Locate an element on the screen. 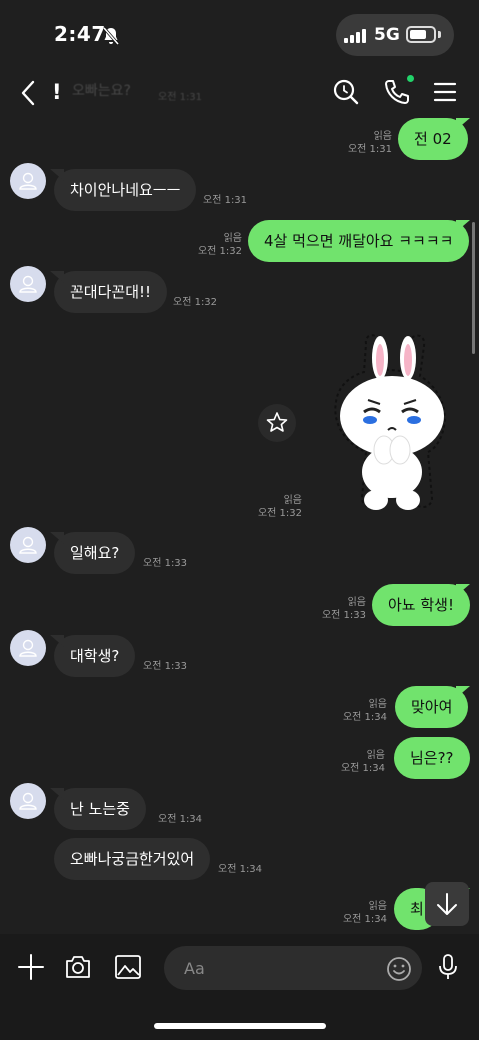 Image resolution: width=479 pixels, height=1040 pixels. search-icon is located at coordinates (346, 92).